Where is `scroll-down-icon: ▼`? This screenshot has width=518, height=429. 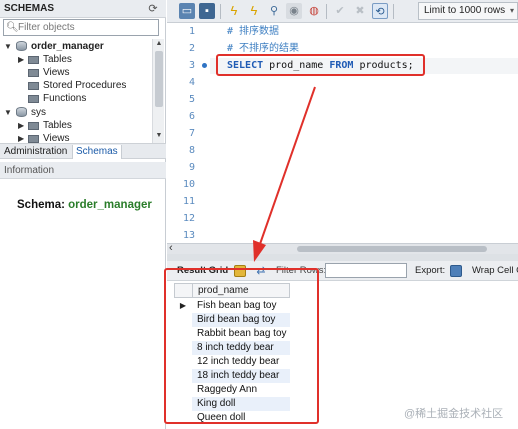
scroll-down-icon: ▼ is located at coordinates (159, 136).